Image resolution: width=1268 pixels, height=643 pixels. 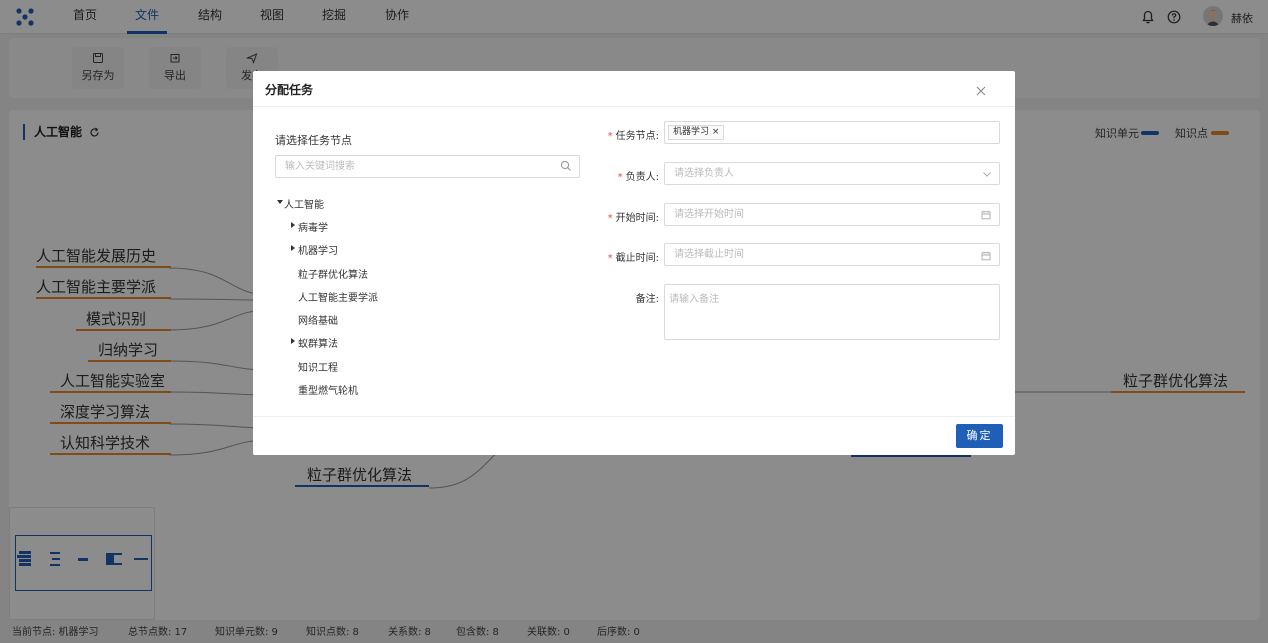 I want to click on tag-close-icon: ×, so click(x=716, y=132).